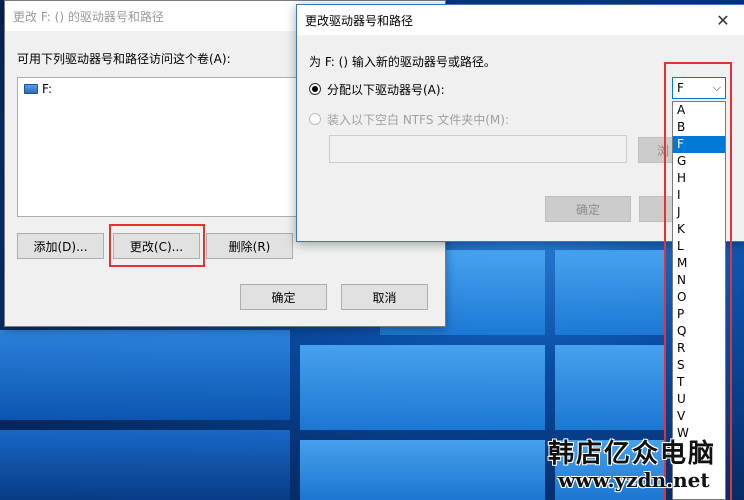 The height and width of the screenshot is (500, 744). Describe the element at coordinates (88, 16) in the screenshot. I see `dialog-title: 更改 F: () 的驱动器号和路径` at that location.